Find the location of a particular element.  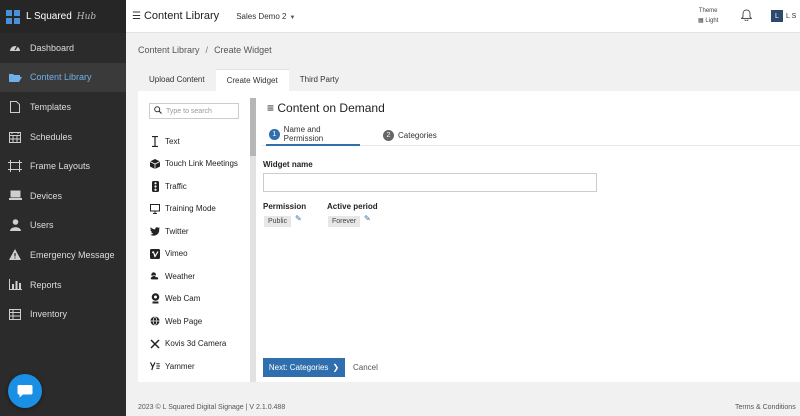

monitor-icon is located at coordinates (155, 209).